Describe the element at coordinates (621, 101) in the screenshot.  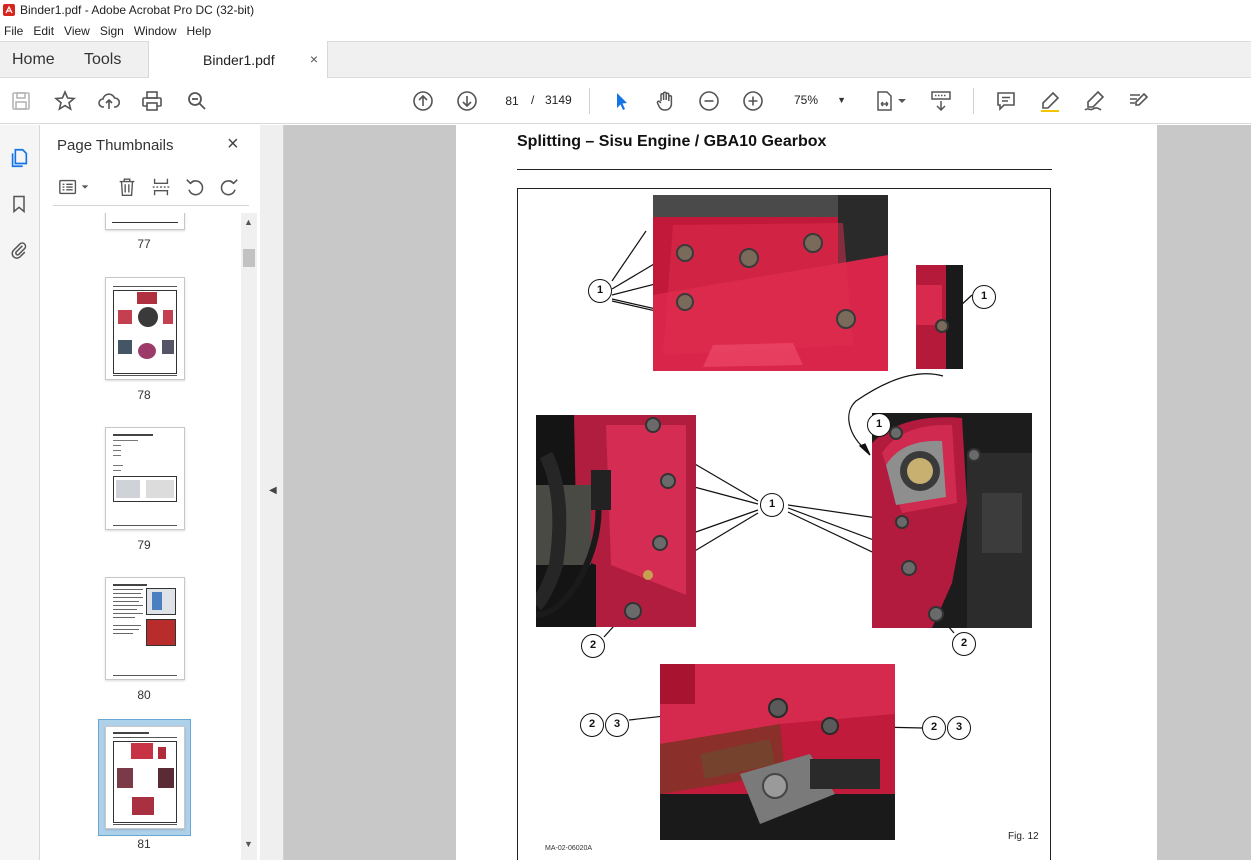
I see `select-arrow-icon` at that location.